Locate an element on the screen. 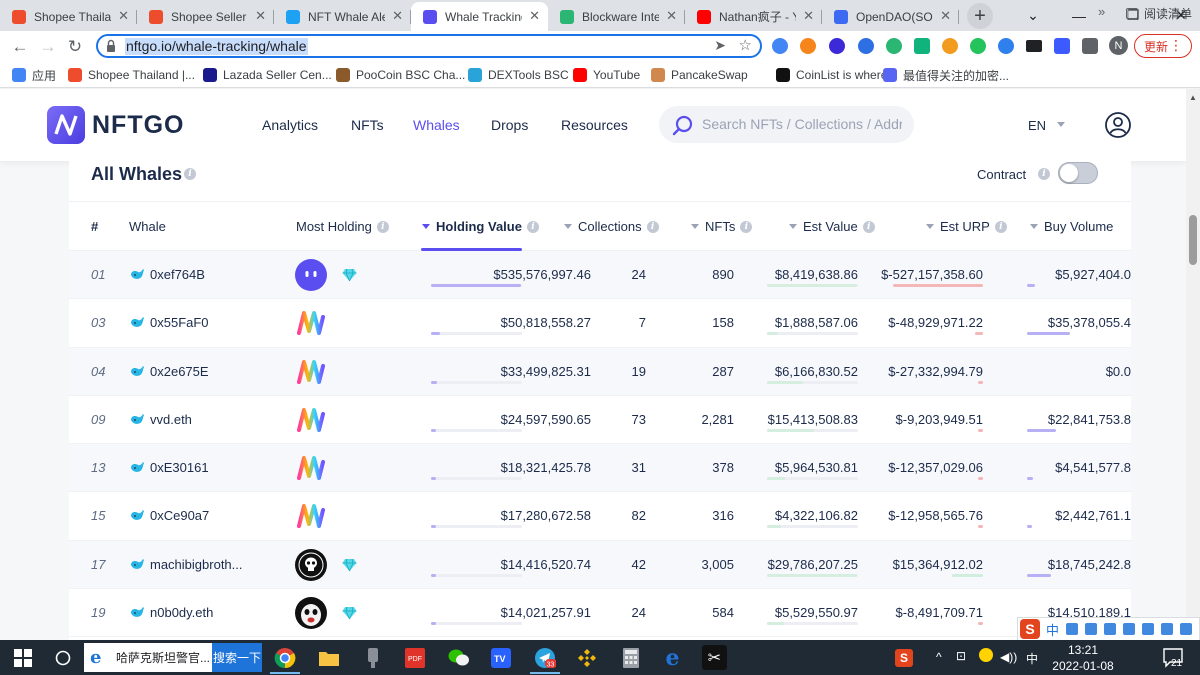 The image size is (1200, 675). contract-toggle is located at coordinates (1078, 173).